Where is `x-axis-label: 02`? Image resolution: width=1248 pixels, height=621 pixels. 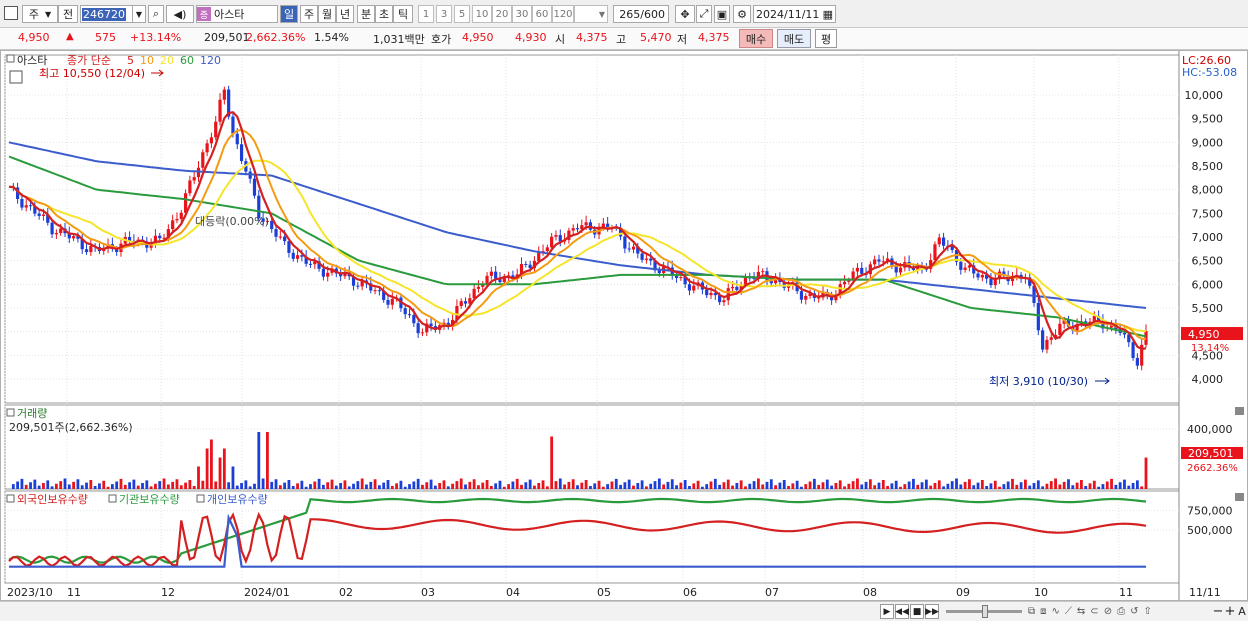
x-axis-label: 02 is located at coordinates (346, 592).